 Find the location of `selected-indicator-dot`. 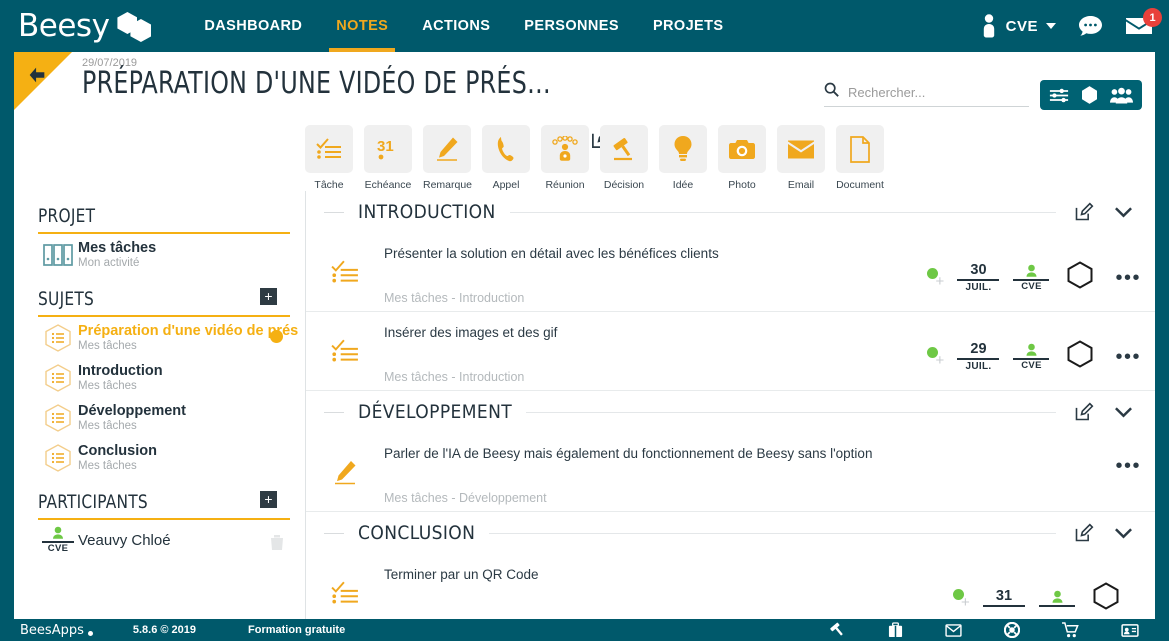

selected-indicator-dot is located at coordinates (276, 336).